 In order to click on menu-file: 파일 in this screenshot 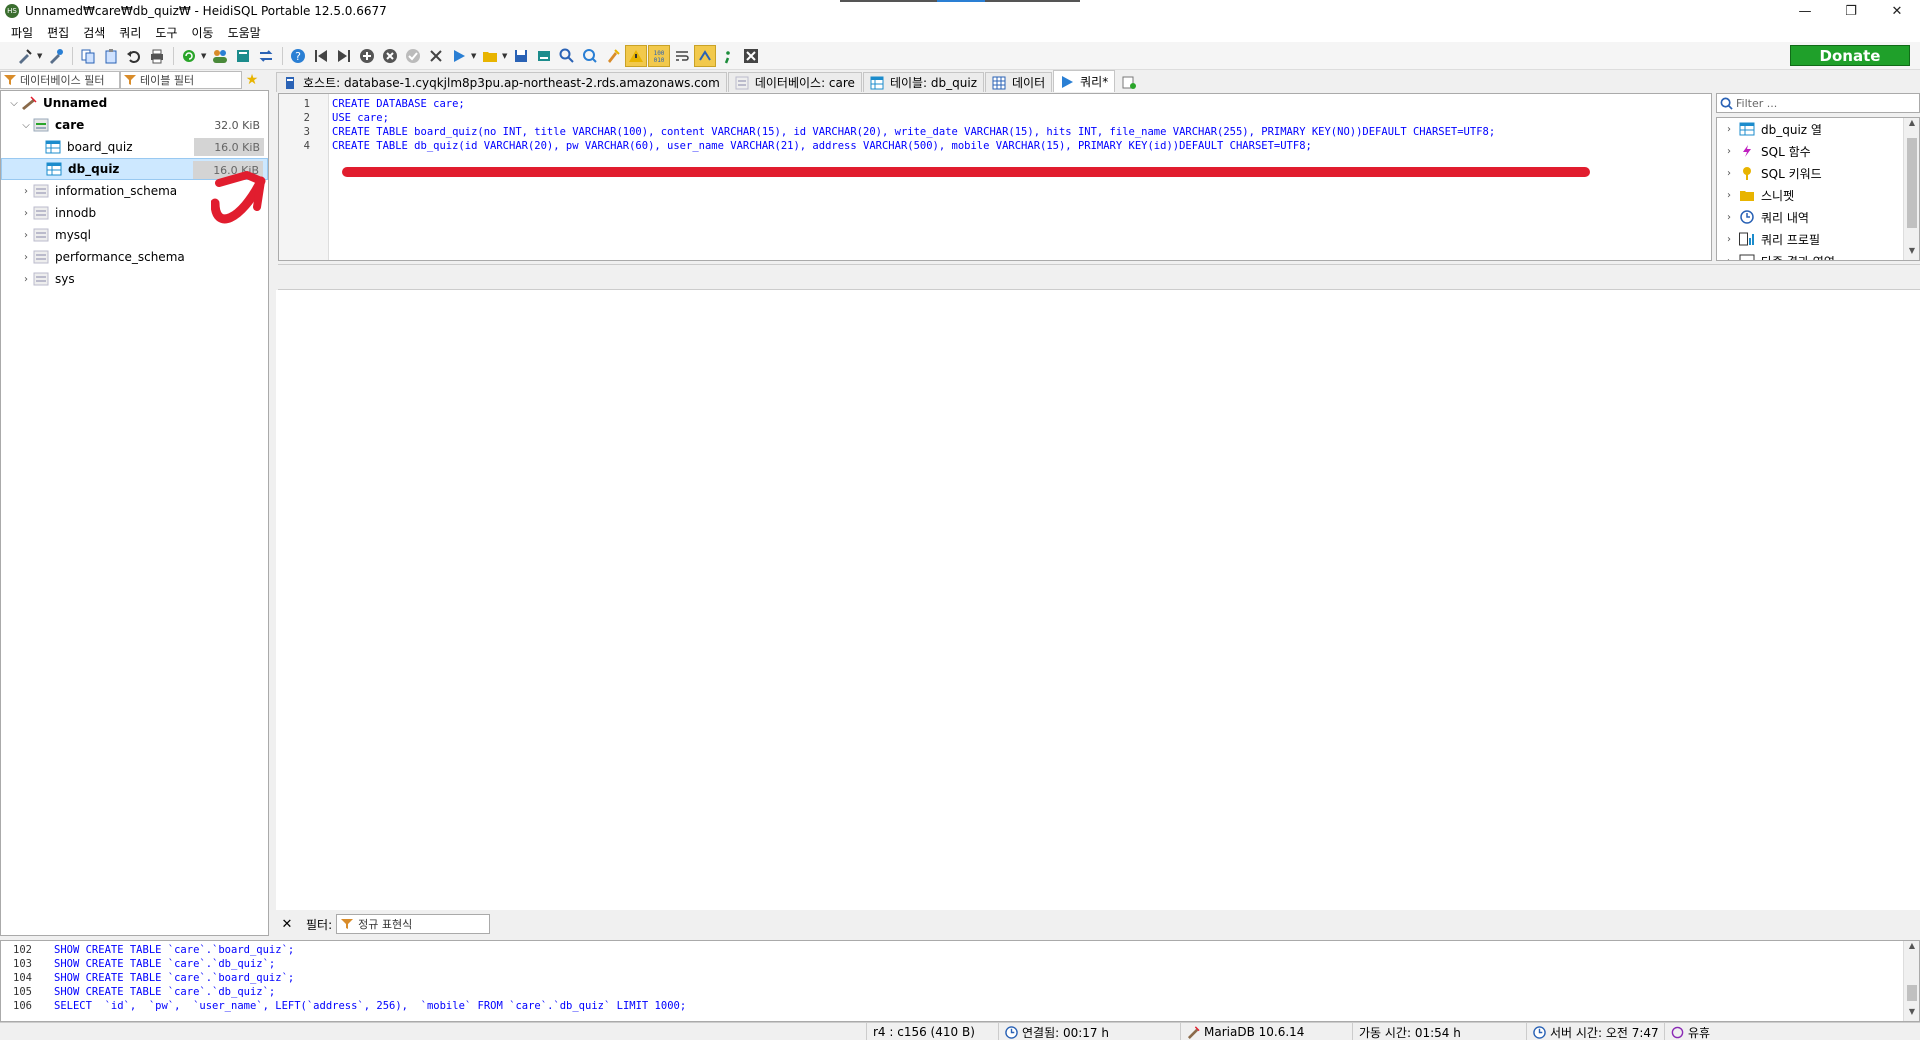, I will do `click(22, 32)`.